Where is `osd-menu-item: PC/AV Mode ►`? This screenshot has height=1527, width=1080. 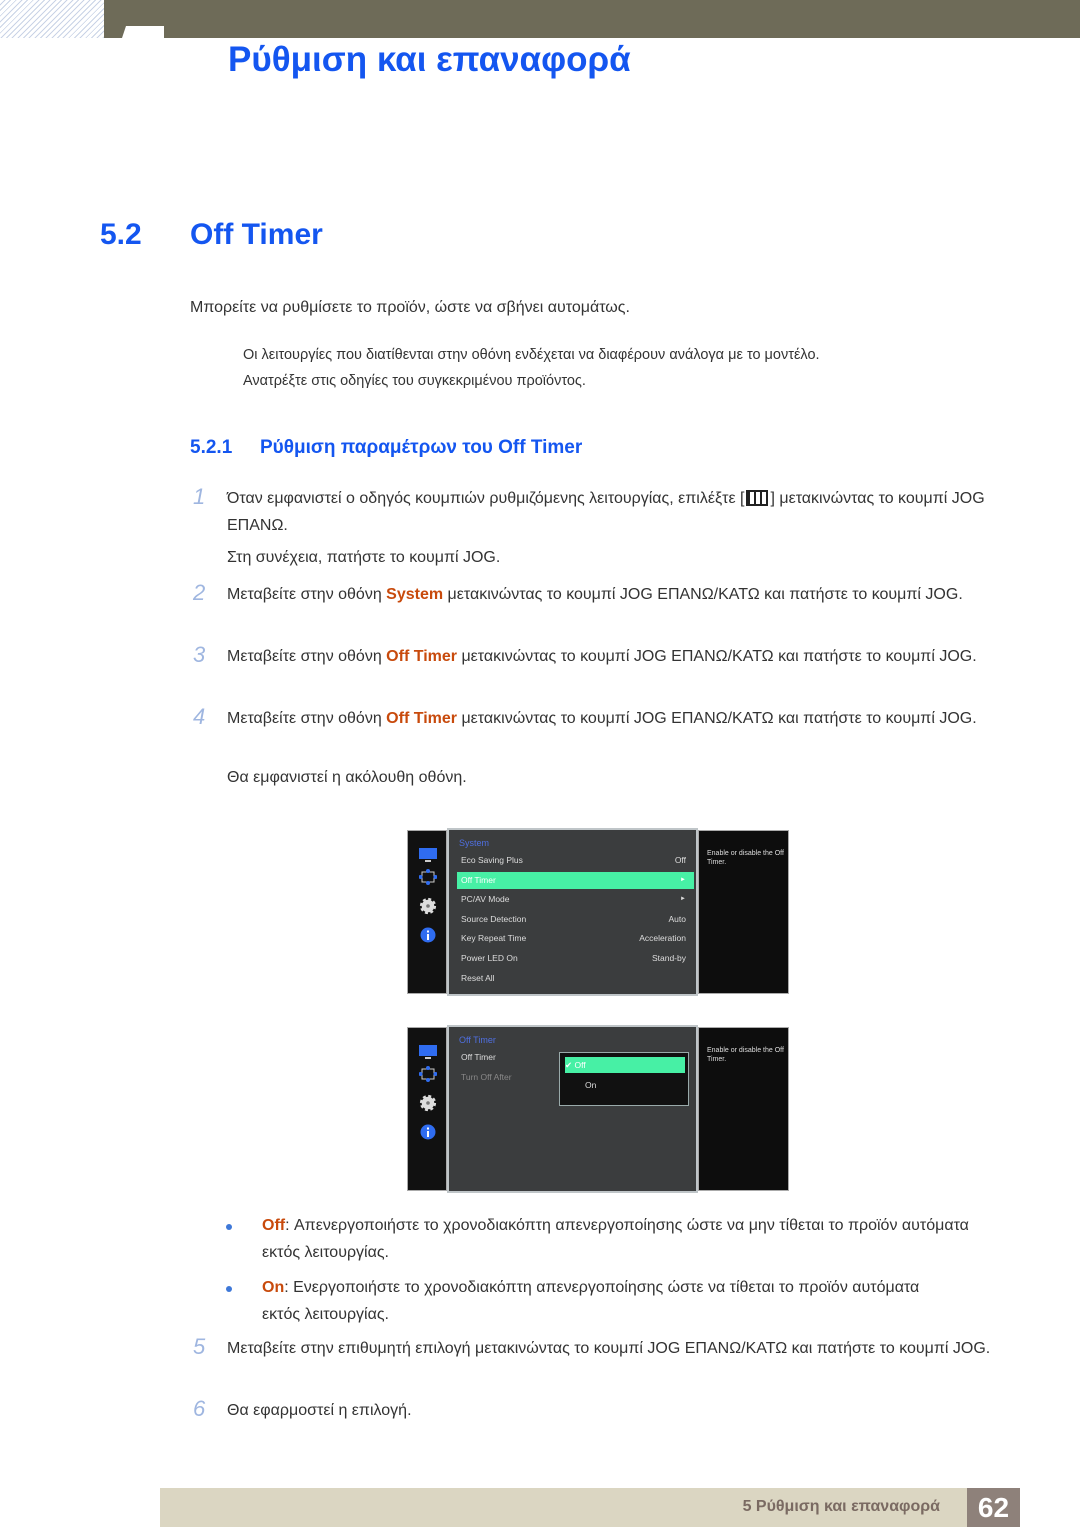
osd-menu-item: PC/AV Mode ► is located at coordinates (575, 899).